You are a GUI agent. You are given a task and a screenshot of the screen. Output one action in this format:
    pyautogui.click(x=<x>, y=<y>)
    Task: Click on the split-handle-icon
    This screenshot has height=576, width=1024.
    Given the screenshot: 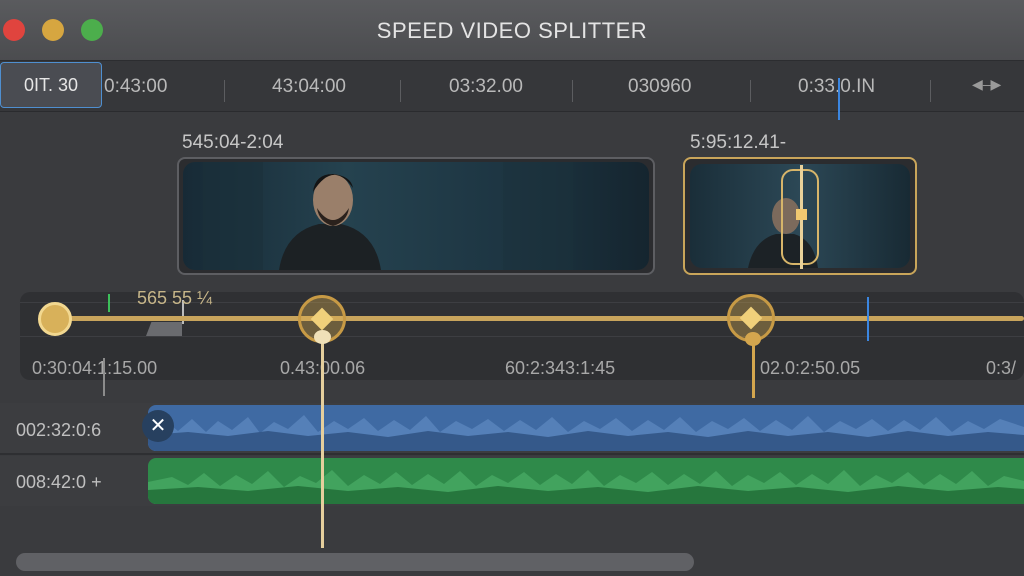 What is the action you would take?
    pyautogui.click(x=801, y=214)
    